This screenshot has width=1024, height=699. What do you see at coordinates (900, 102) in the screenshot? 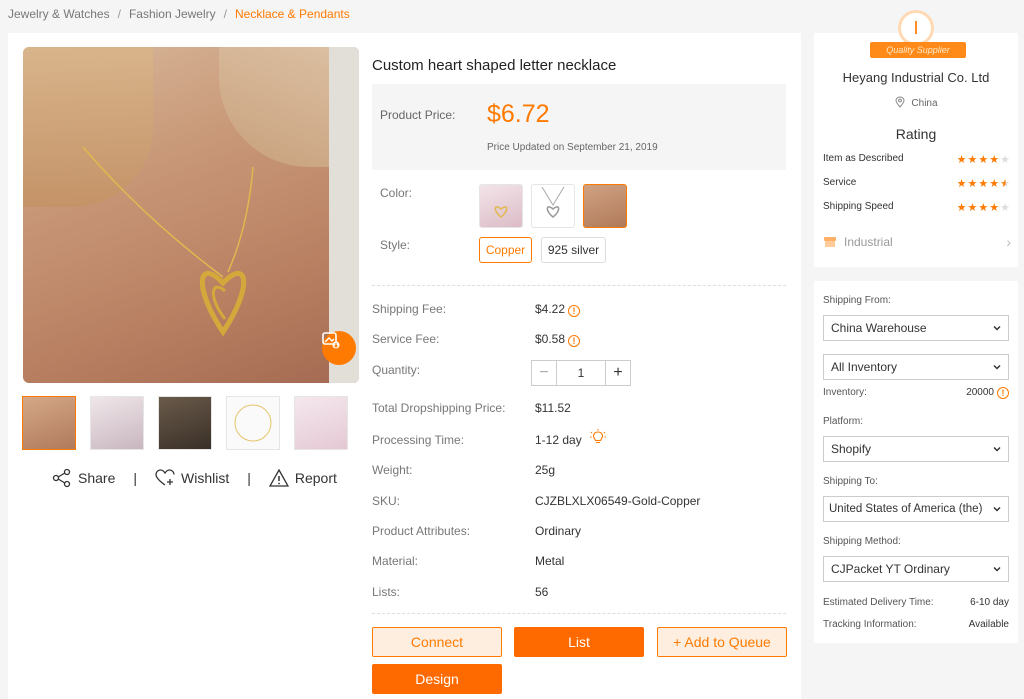
I see `location-pin-icon` at bounding box center [900, 102].